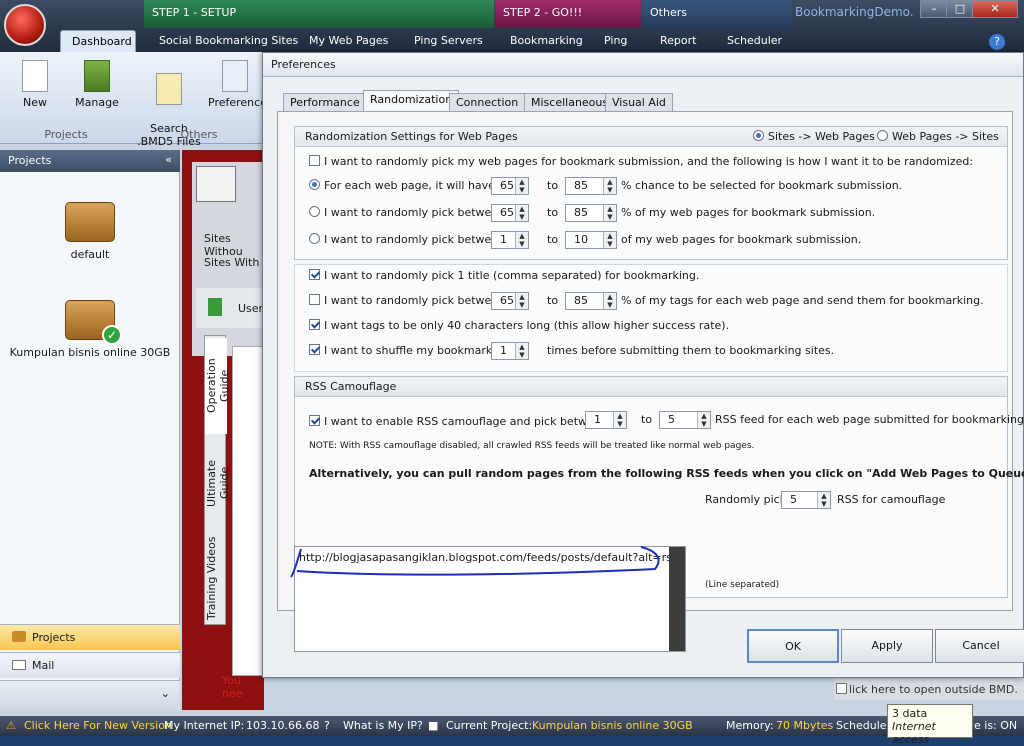  Describe the element at coordinates (314, 238) in the screenshot. I see `opt3-radio` at that location.